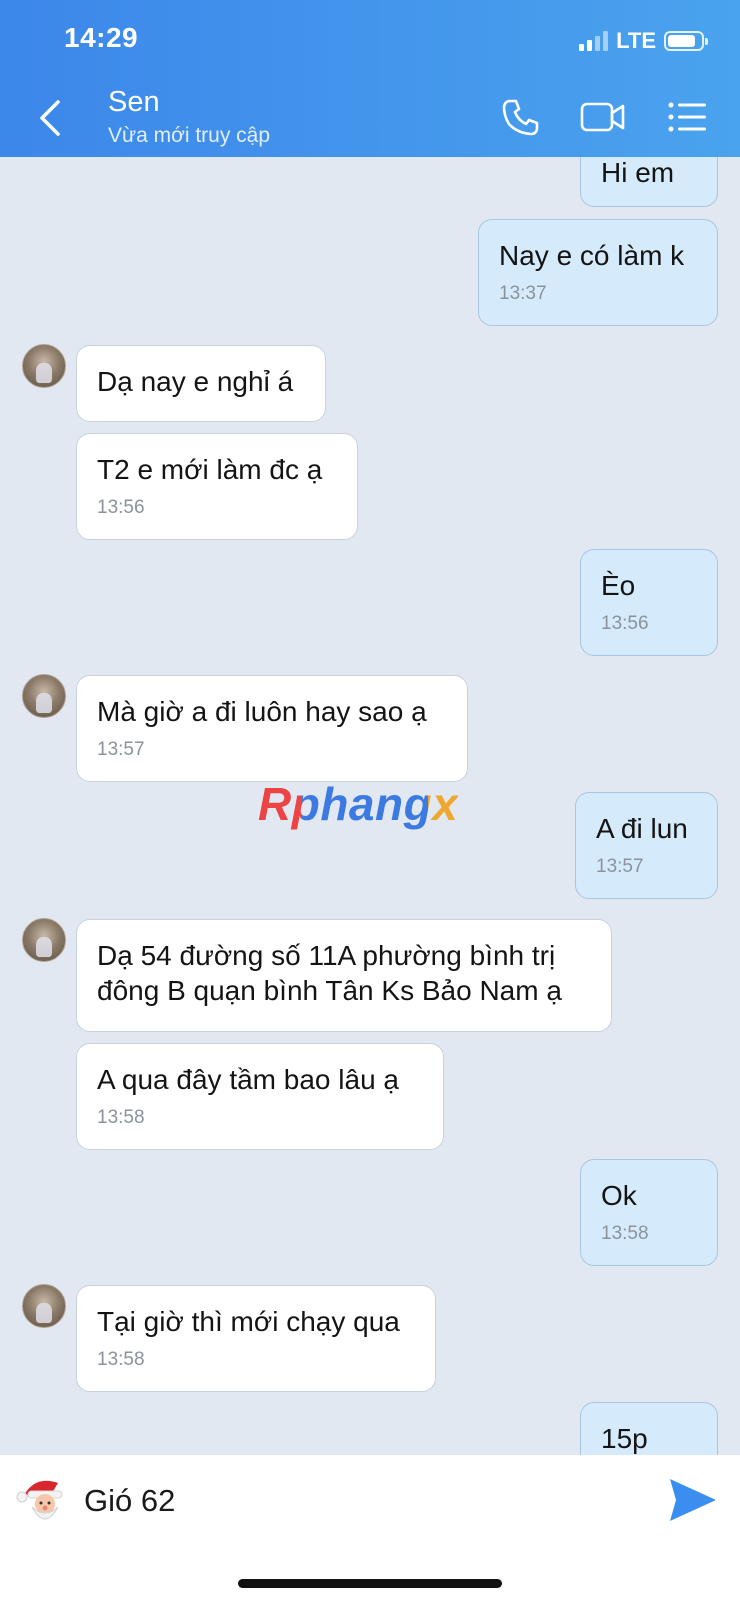 Image resolution: width=740 pixels, height=1600 pixels. Describe the element at coordinates (129, 1501) in the screenshot. I see `message-input: Gió 62` at that location.